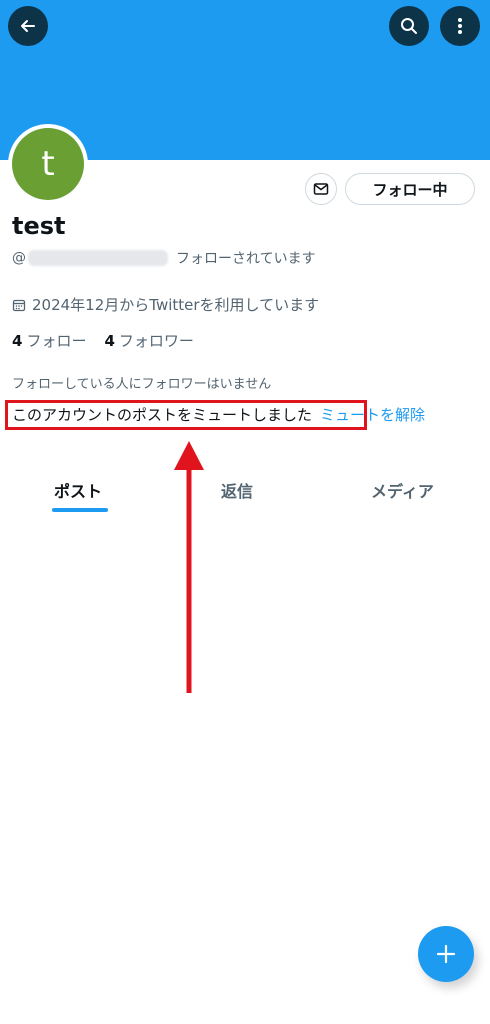  Describe the element at coordinates (176, 305) in the screenshot. I see `joined-text: 2024年12月からTwitterを利用しています` at that location.